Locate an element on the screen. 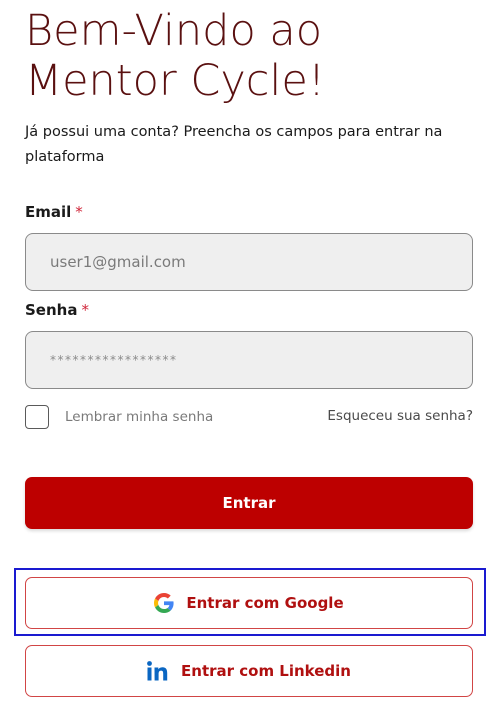  google-login-button: Entrar com Google is located at coordinates (249, 603).